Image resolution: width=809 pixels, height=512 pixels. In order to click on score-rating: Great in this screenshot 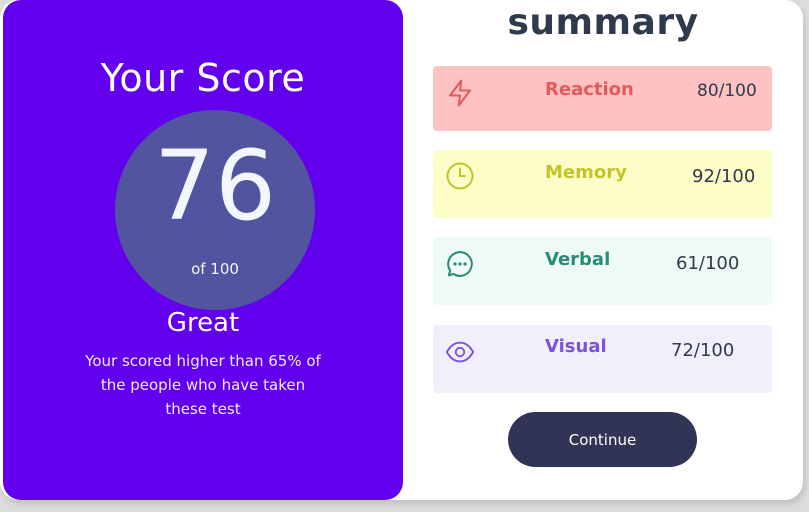, I will do `click(203, 323)`.